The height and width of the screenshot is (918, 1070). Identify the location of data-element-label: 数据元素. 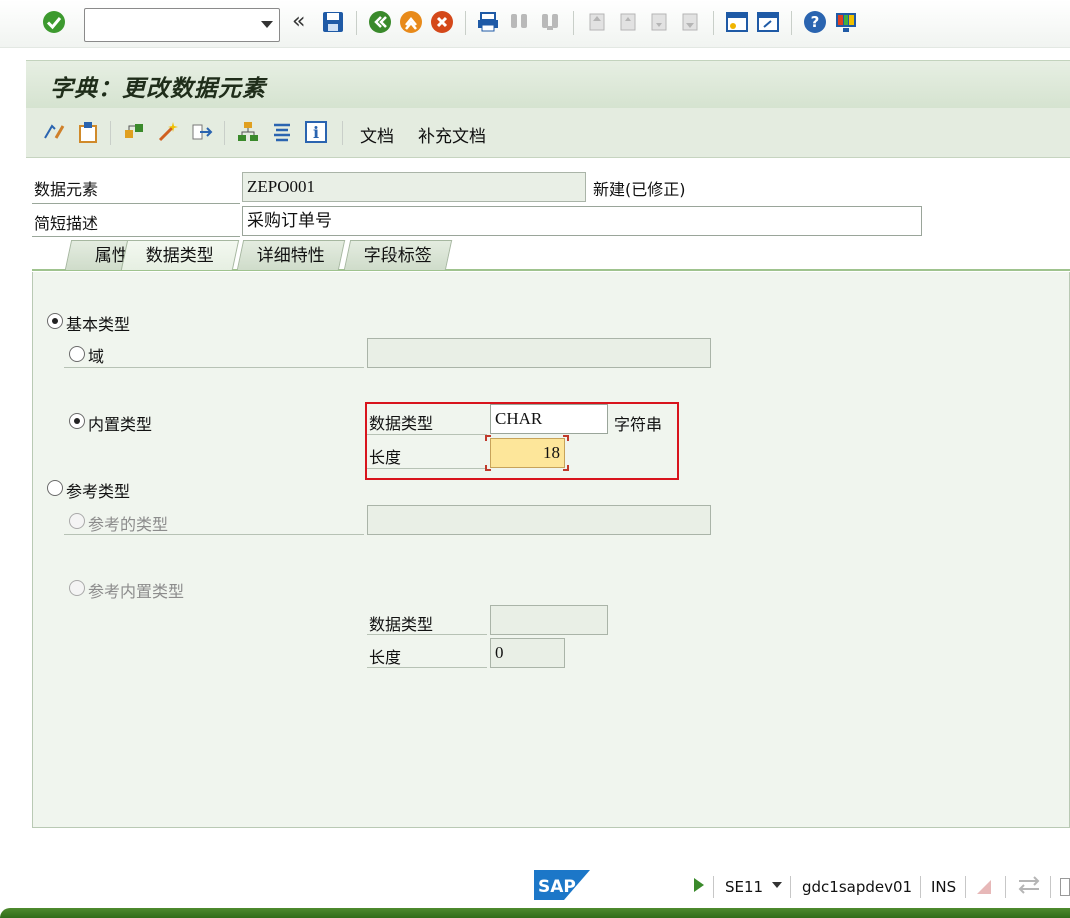
(66, 189).